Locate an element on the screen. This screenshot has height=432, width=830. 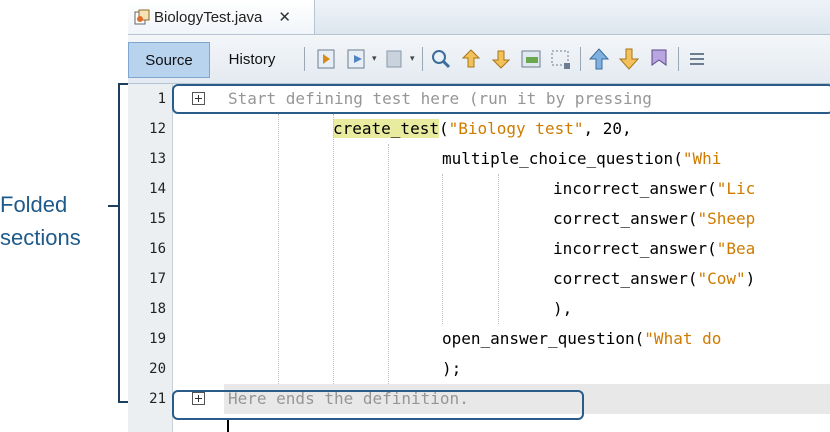
string-literal: "Lic is located at coordinates (736, 188).